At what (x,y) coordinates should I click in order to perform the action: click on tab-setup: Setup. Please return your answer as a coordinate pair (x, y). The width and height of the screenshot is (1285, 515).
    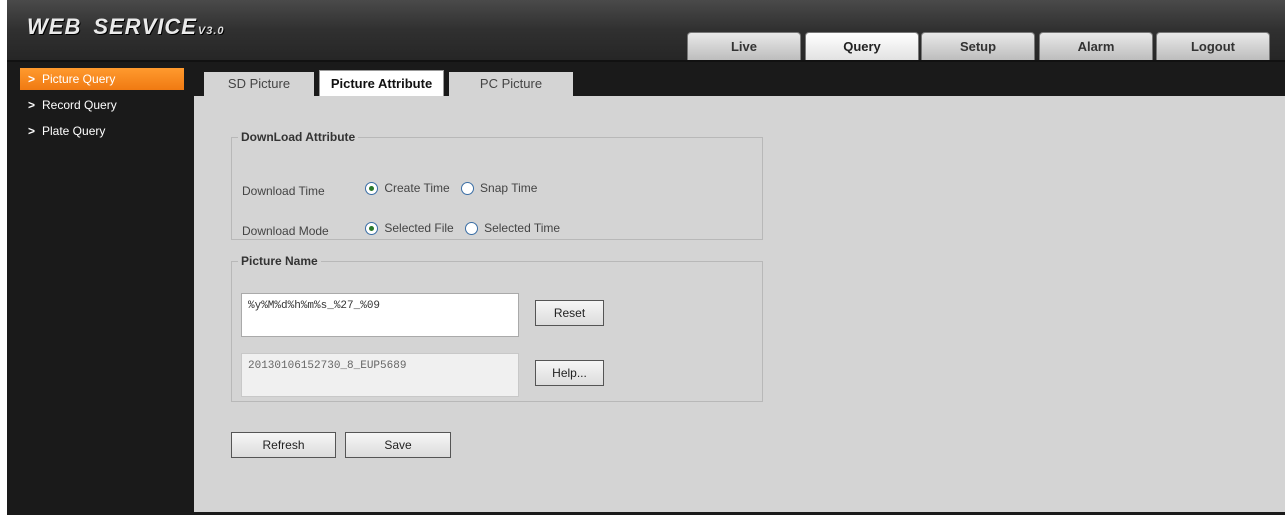
    Looking at the image, I should click on (978, 46).